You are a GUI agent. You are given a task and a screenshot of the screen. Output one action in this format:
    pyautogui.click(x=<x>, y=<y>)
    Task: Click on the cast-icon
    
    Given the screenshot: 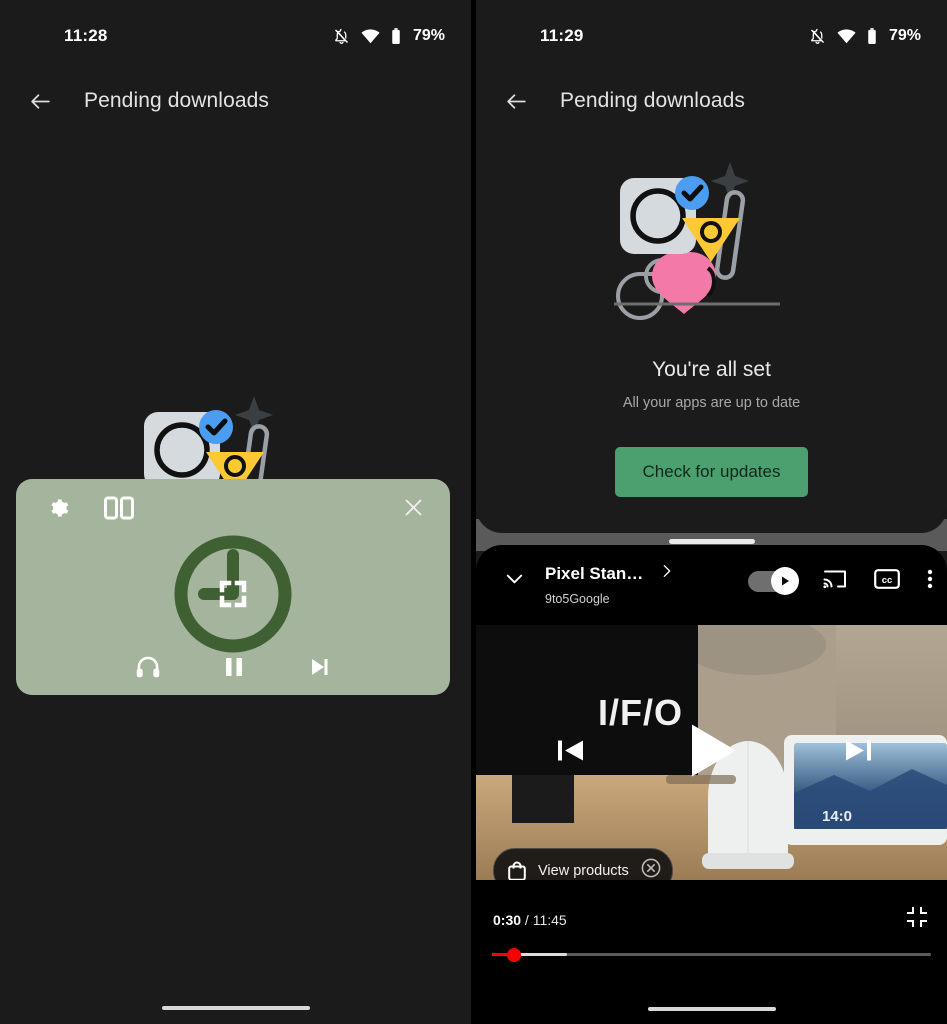 What is the action you would take?
    pyautogui.click(x=834, y=579)
    